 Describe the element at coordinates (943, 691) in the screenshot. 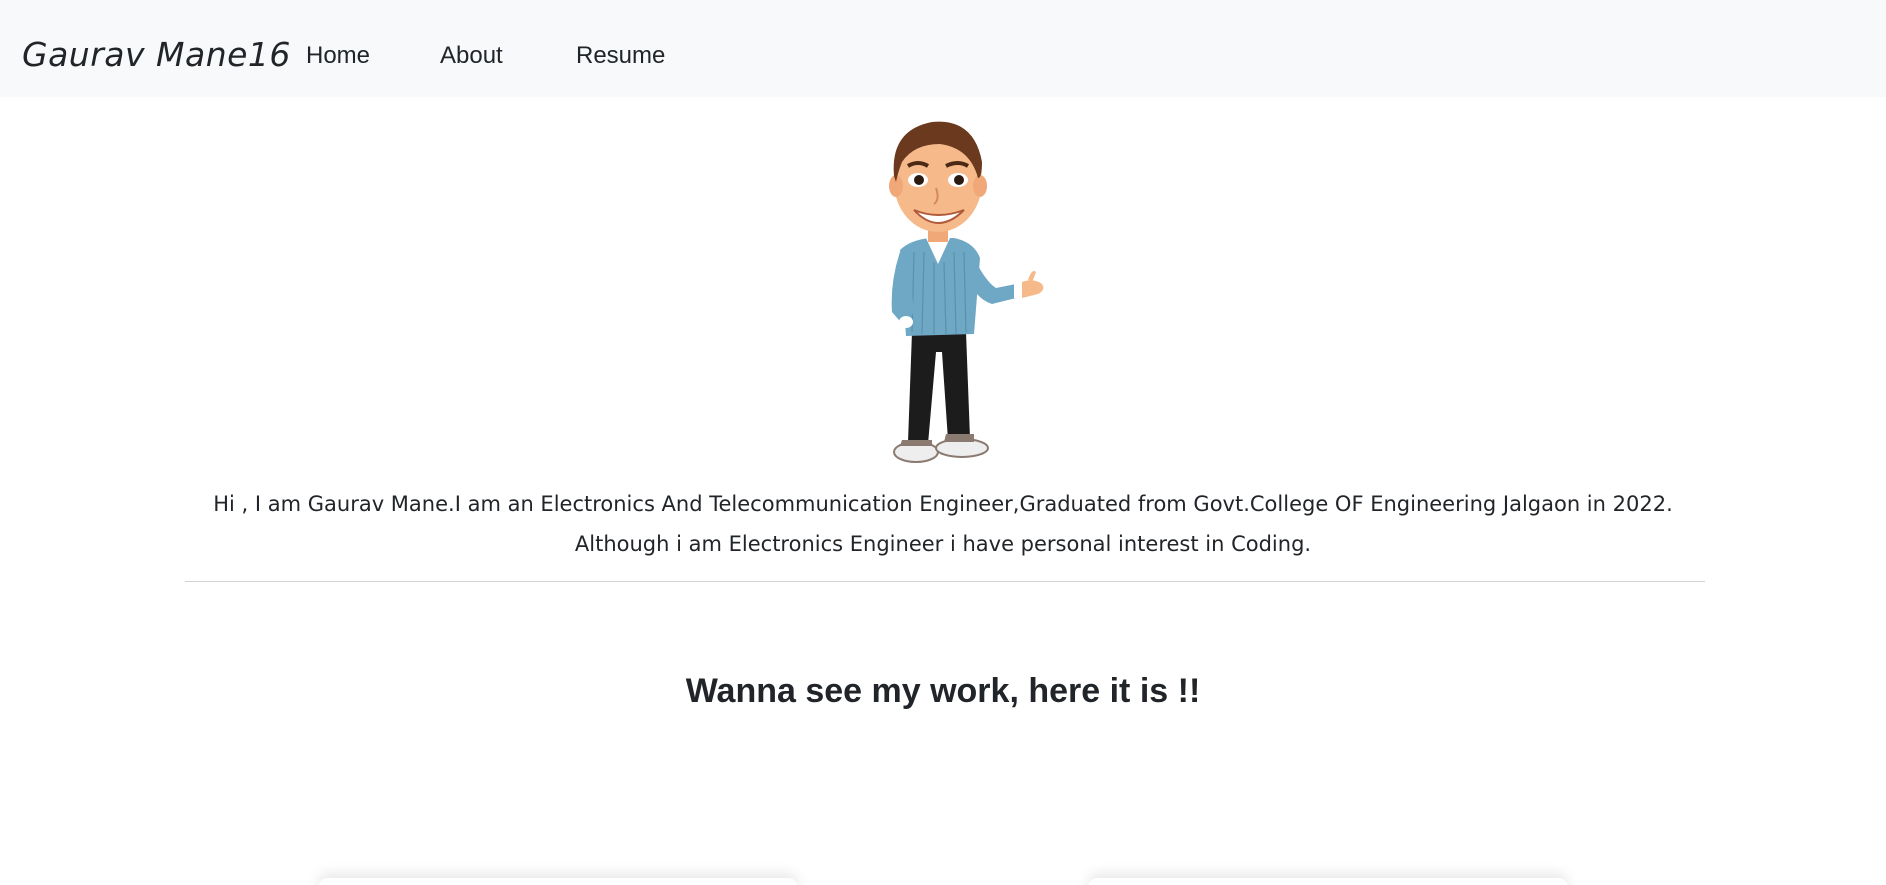

I see `work-section-heading: Wanna see my work, here it is !!` at that location.